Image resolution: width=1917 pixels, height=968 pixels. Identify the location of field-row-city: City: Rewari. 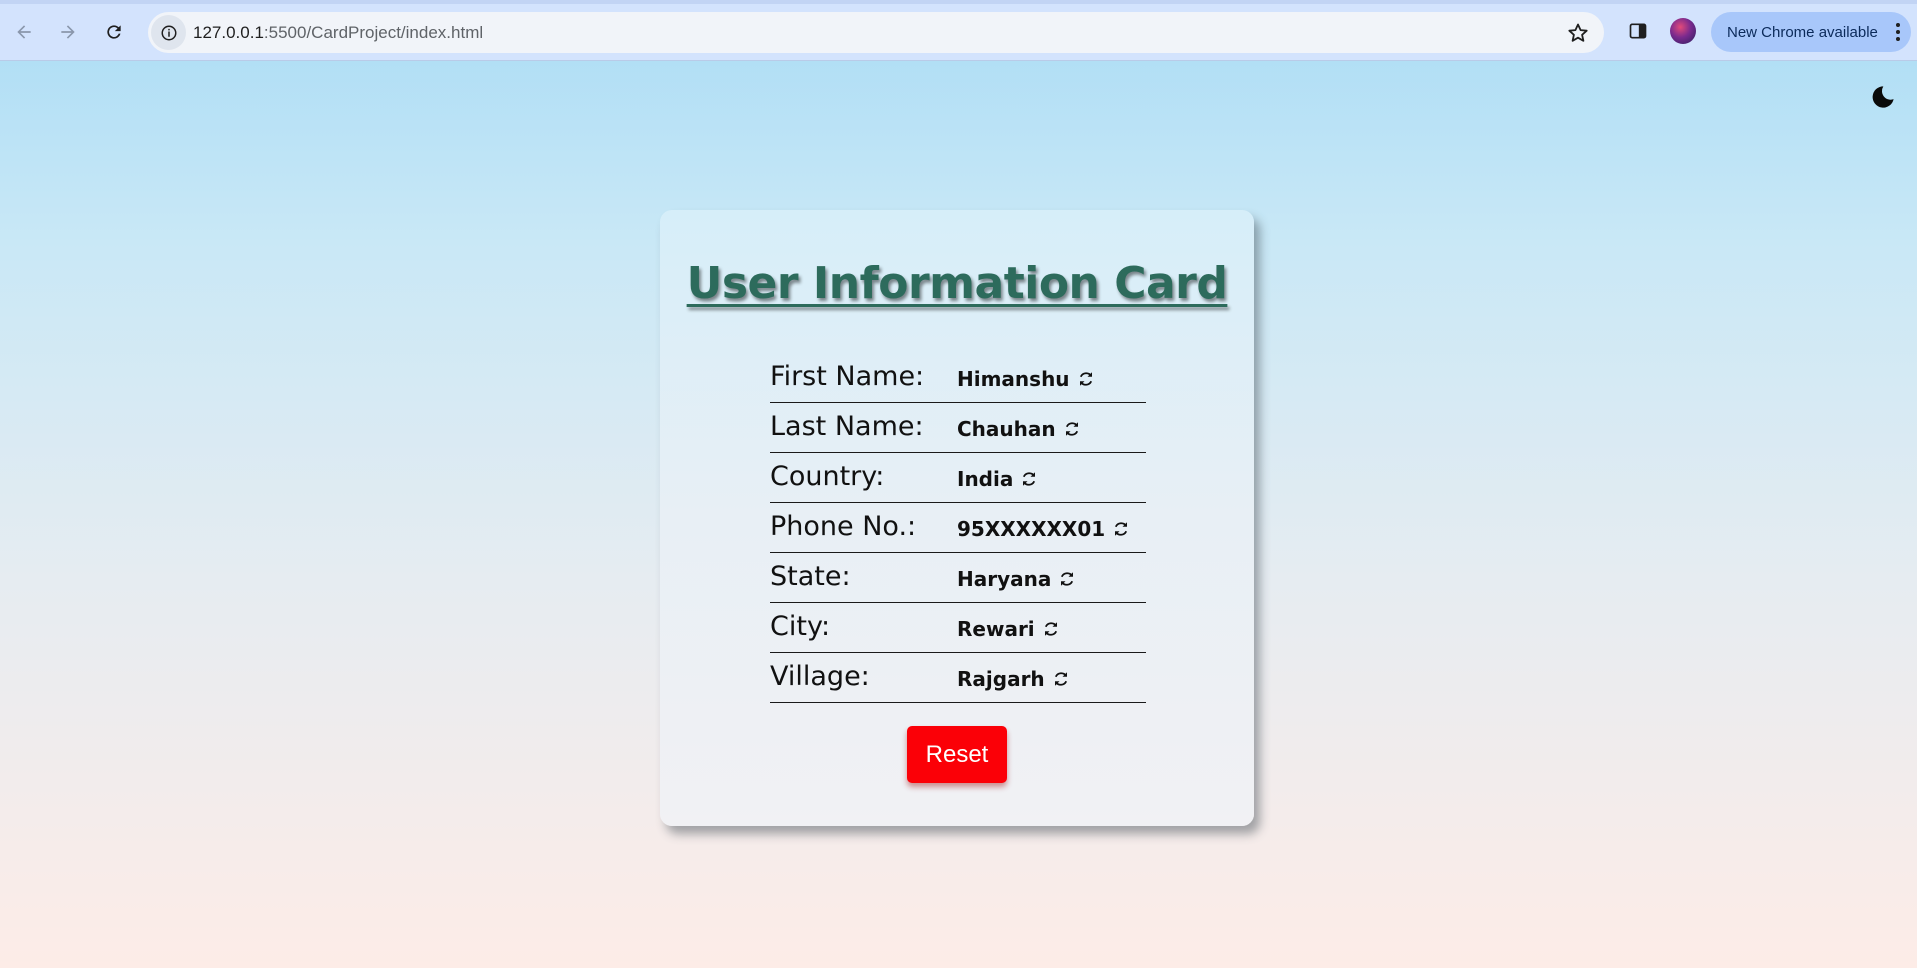
(958, 628).